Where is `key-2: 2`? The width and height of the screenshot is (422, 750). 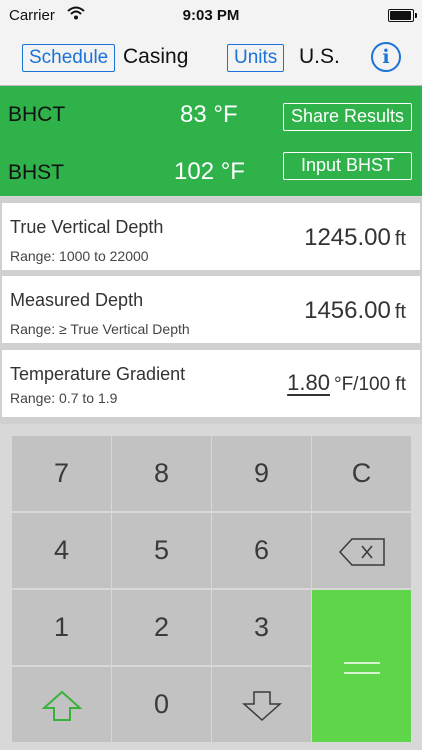 key-2: 2 is located at coordinates (161, 627).